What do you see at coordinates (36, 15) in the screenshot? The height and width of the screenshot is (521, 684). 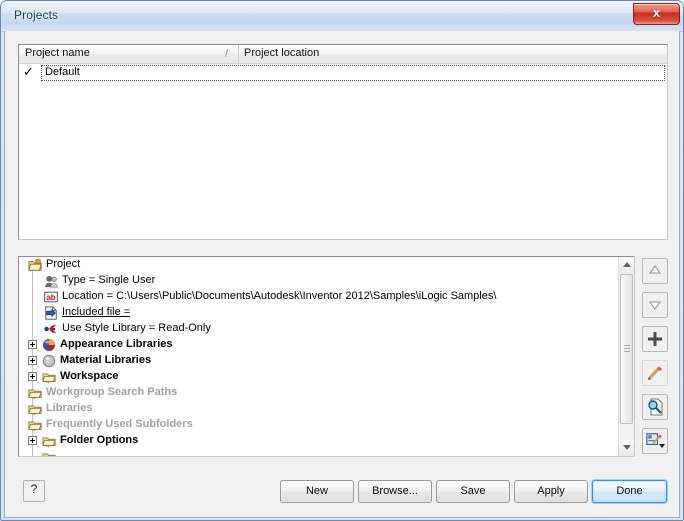 I see `window-title: Projects` at bounding box center [36, 15].